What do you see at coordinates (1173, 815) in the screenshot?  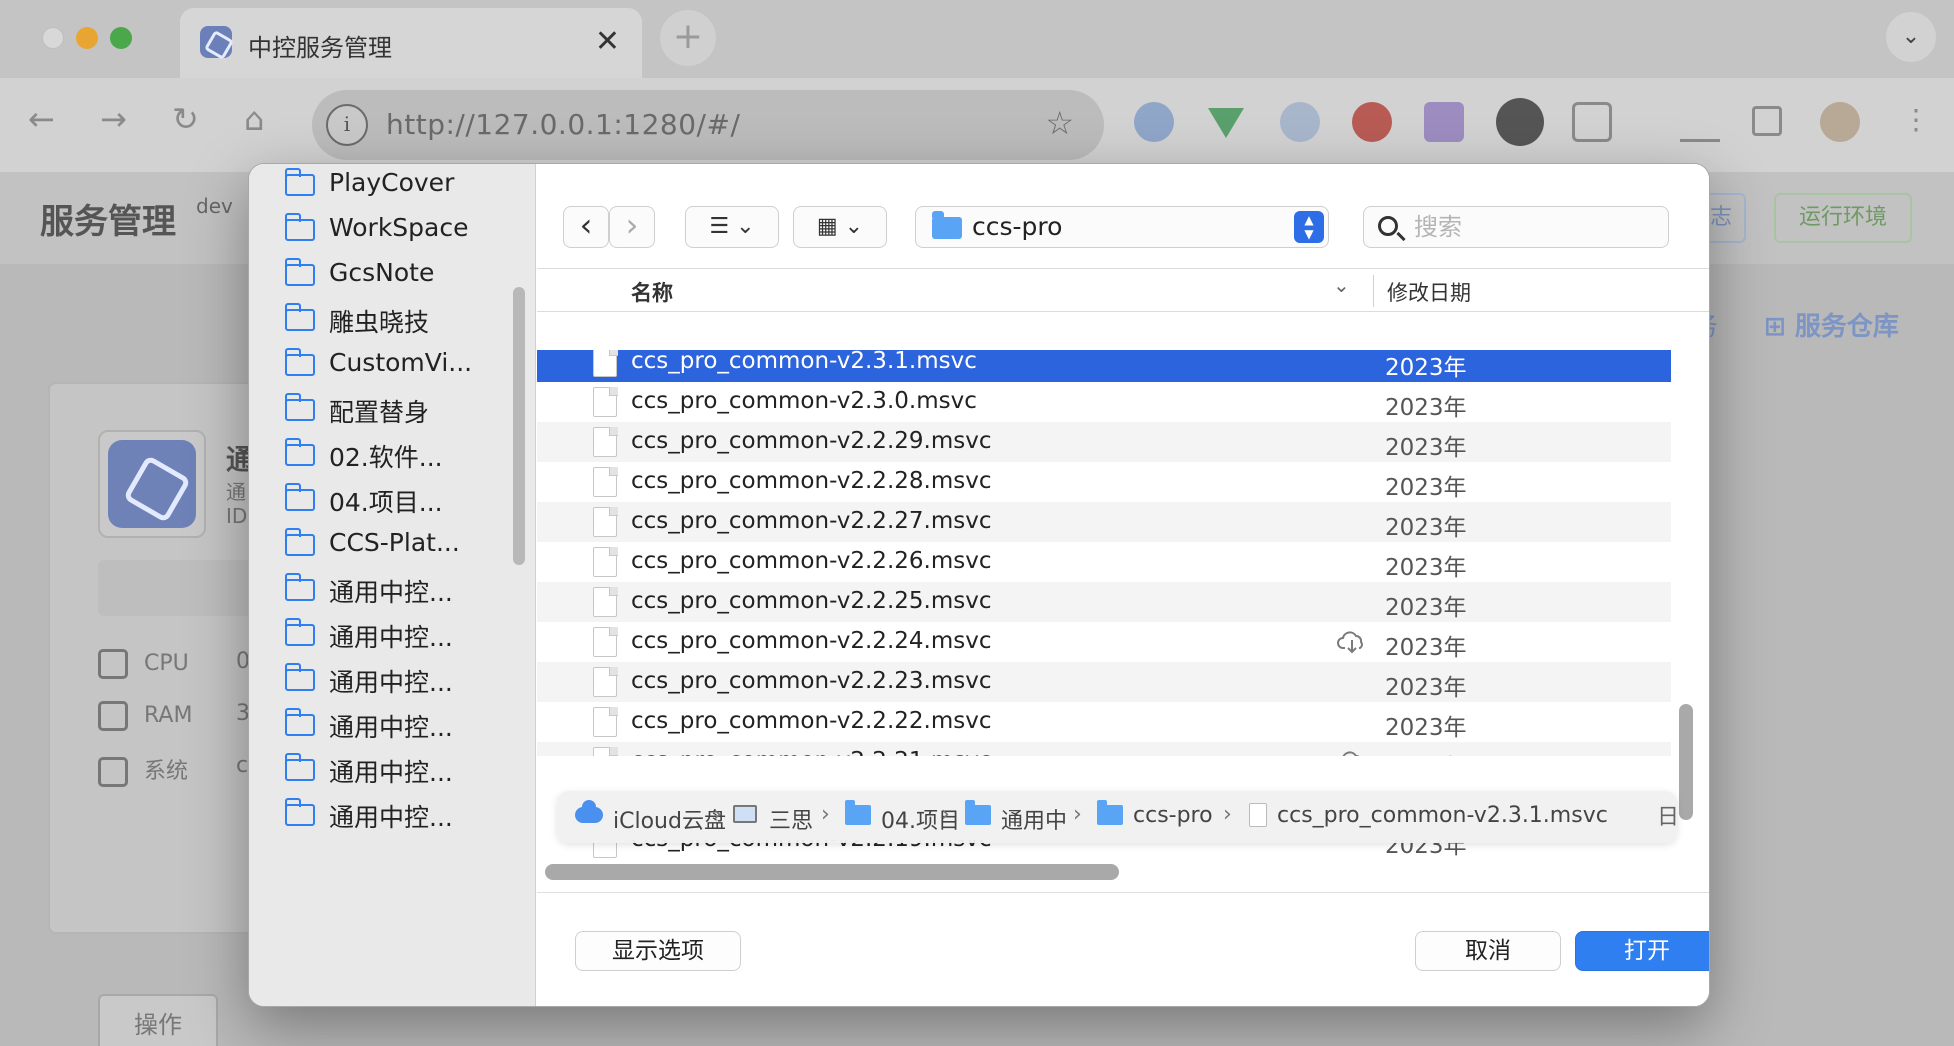 I see `path-item-ccs-pro: ccs-pro` at bounding box center [1173, 815].